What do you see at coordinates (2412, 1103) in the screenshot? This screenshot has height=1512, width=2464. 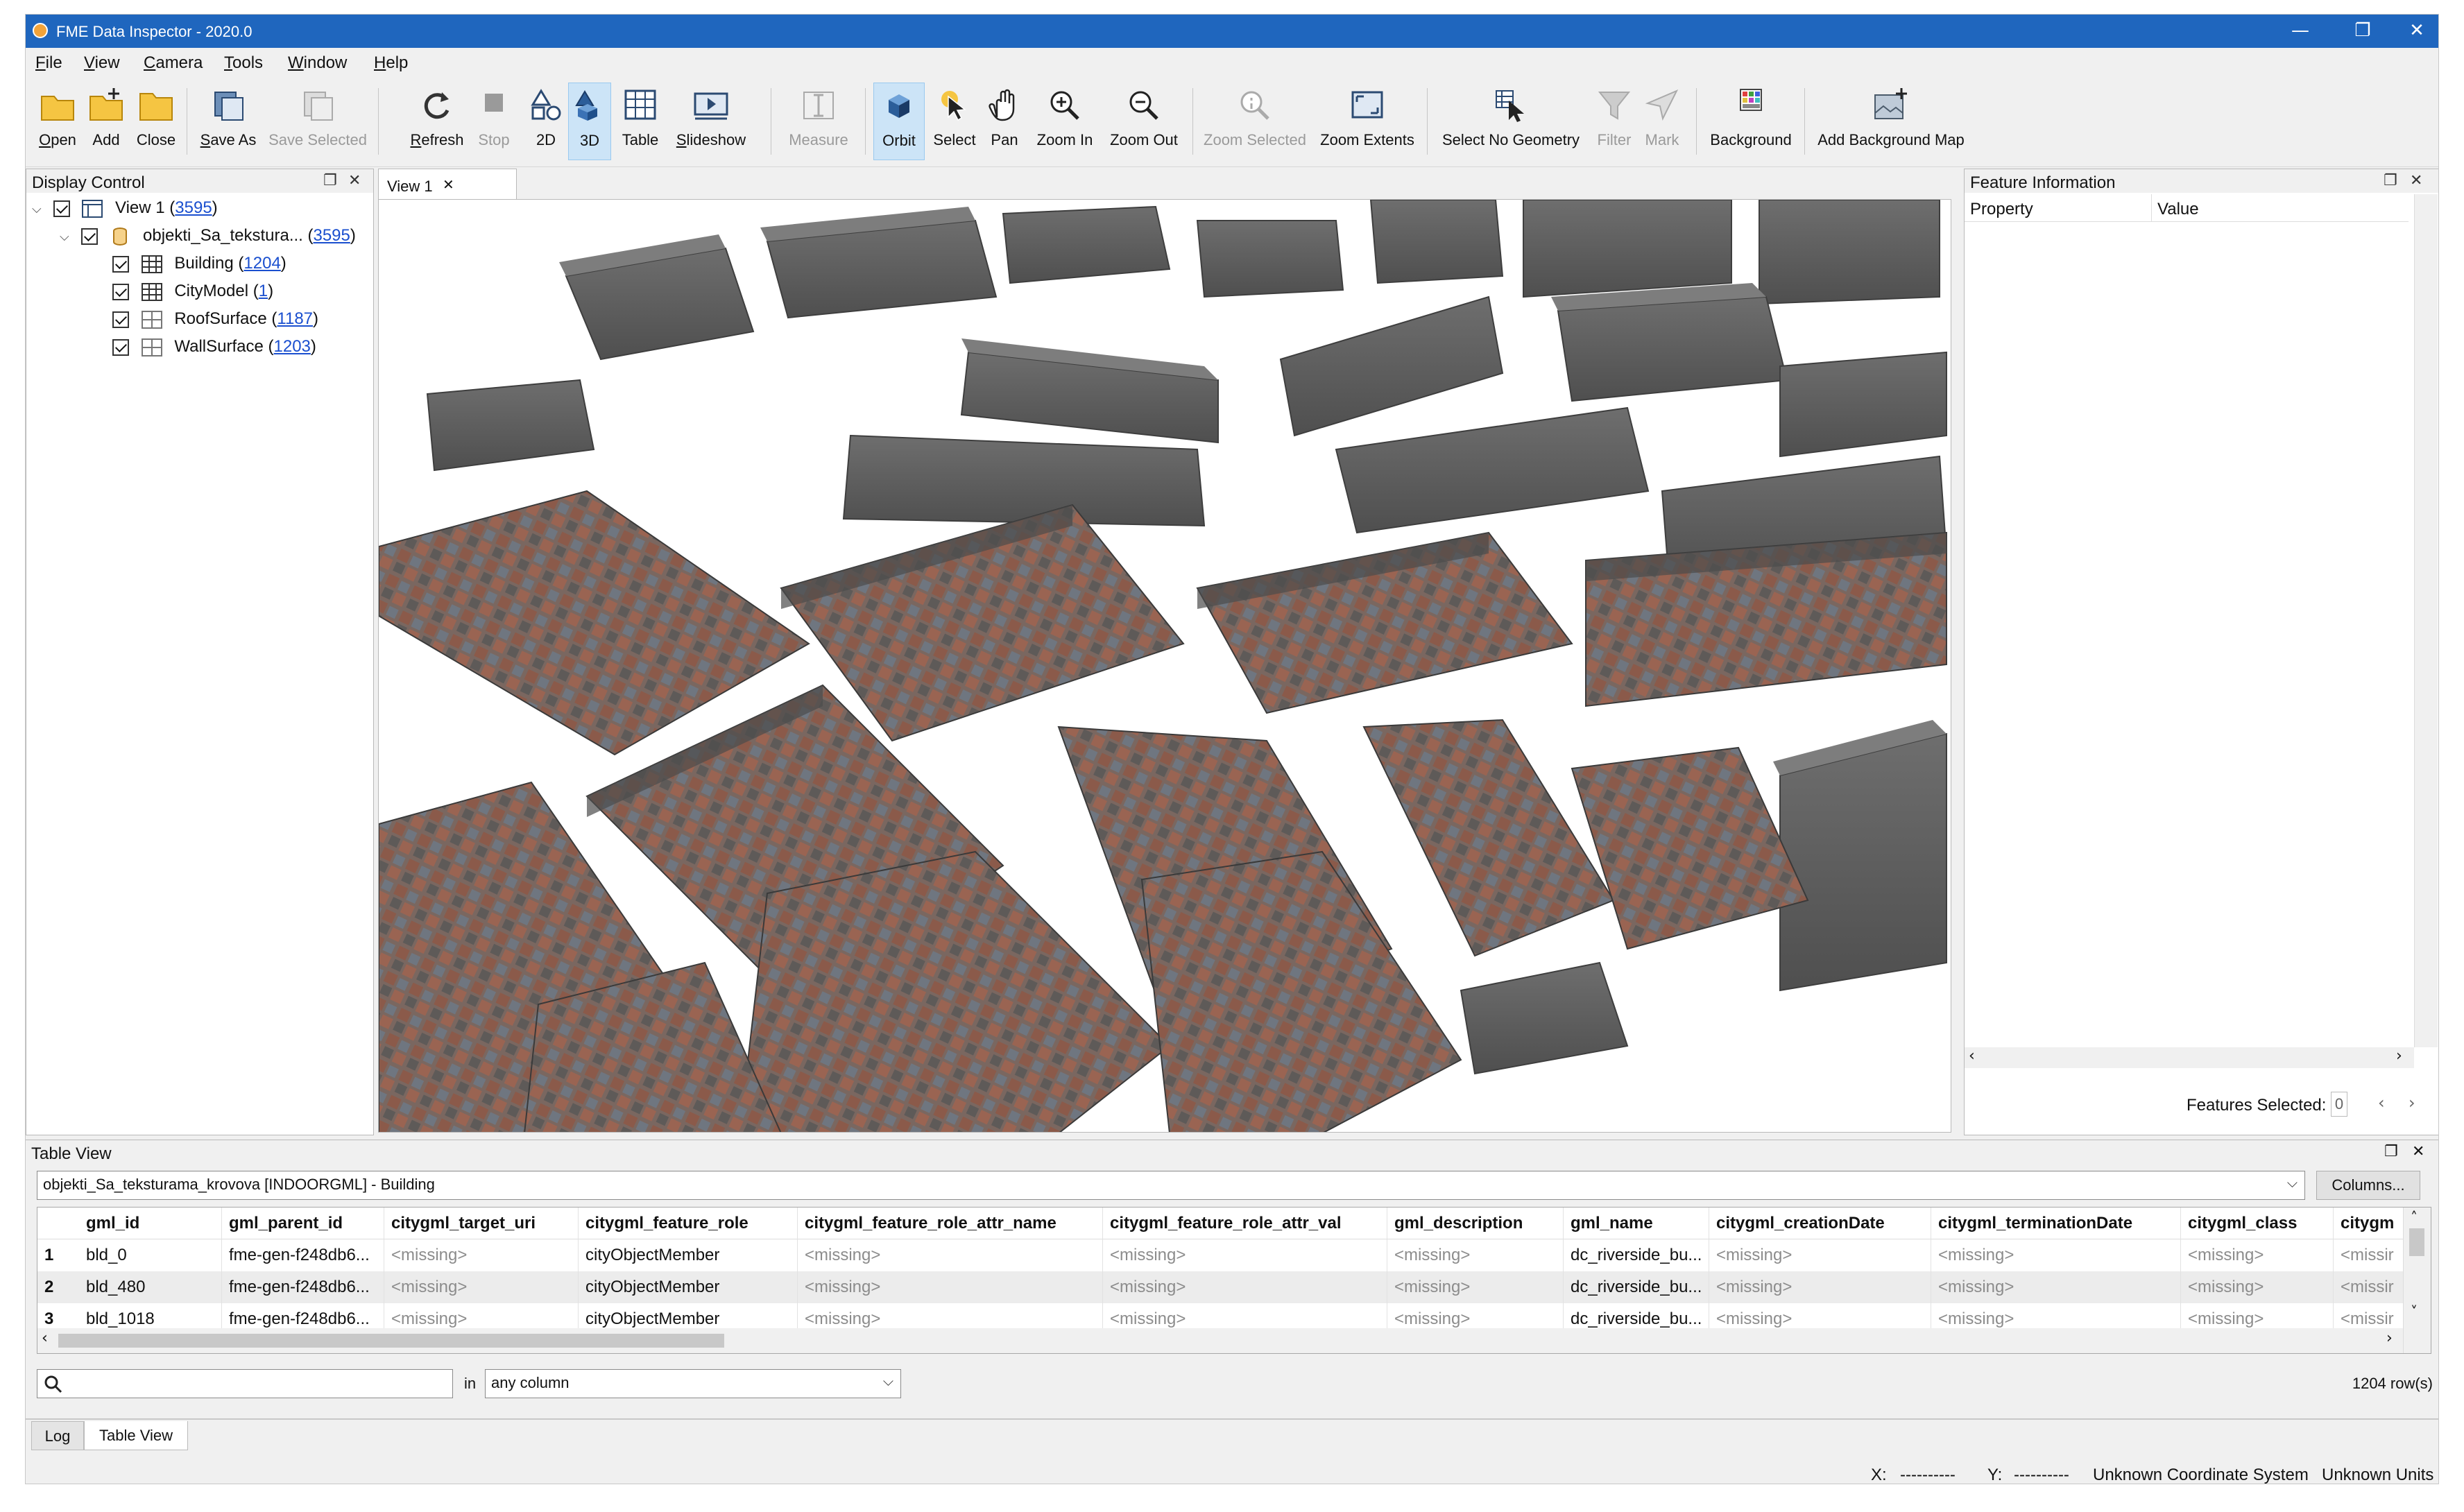 I see `next-feature-icon: ›` at bounding box center [2412, 1103].